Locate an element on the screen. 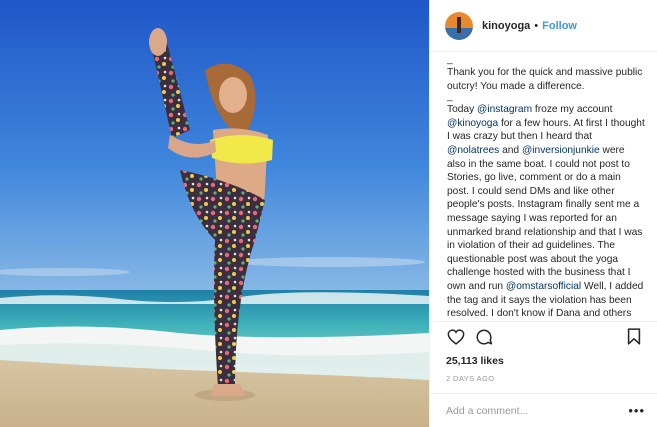  bookmark-icon is located at coordinates (634, 337).